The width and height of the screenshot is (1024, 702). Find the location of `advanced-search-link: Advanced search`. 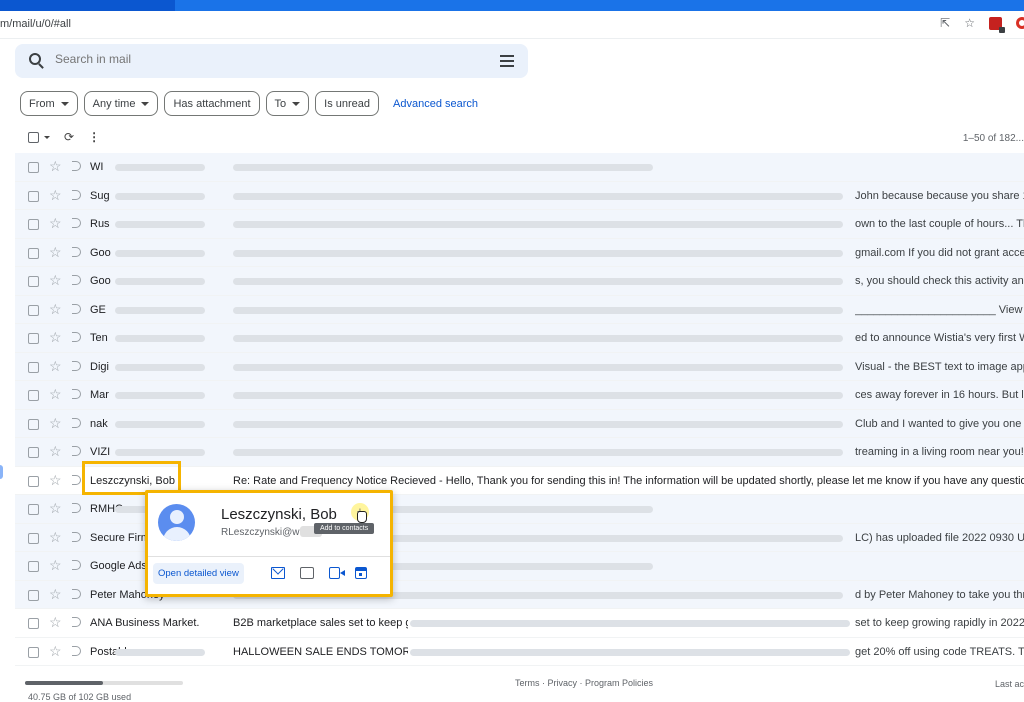

advanced-search-link: Advanced search is located at coordinates (435, 104).